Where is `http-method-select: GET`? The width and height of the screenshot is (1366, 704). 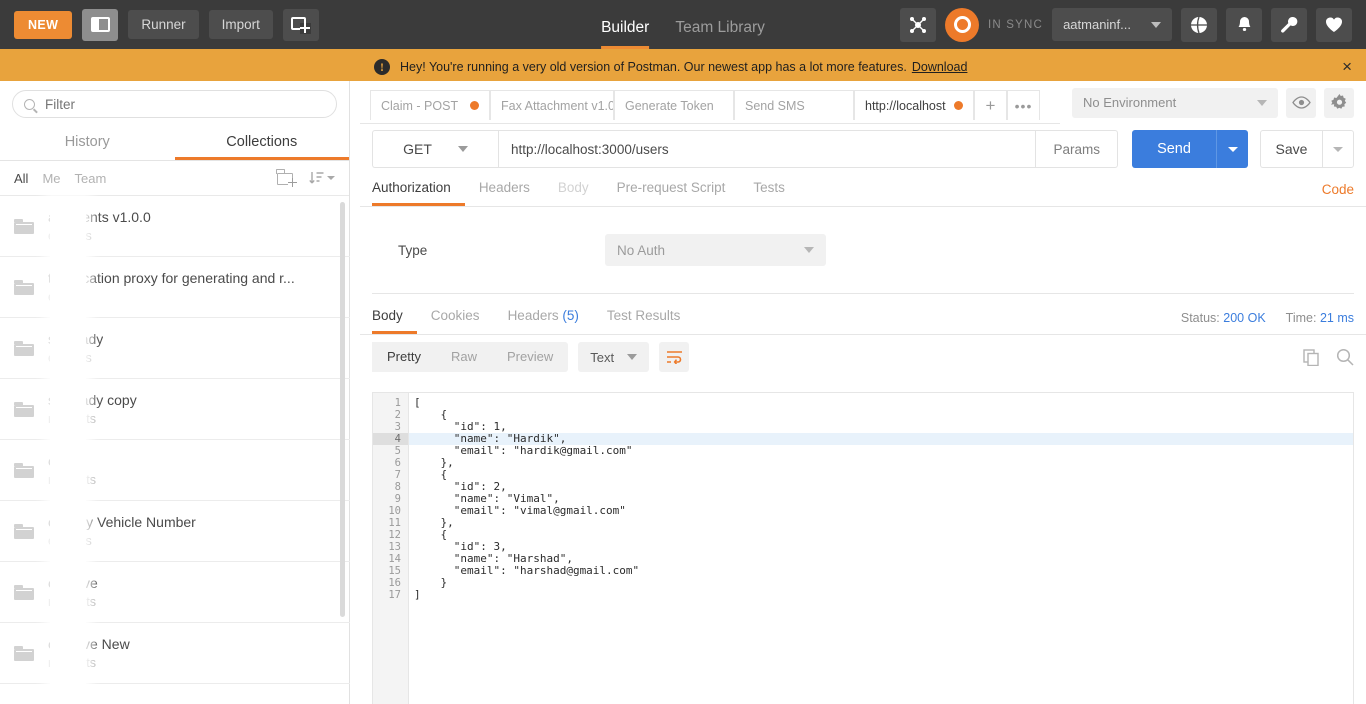
http-method-select: GET is located at coordinates (435, 149).